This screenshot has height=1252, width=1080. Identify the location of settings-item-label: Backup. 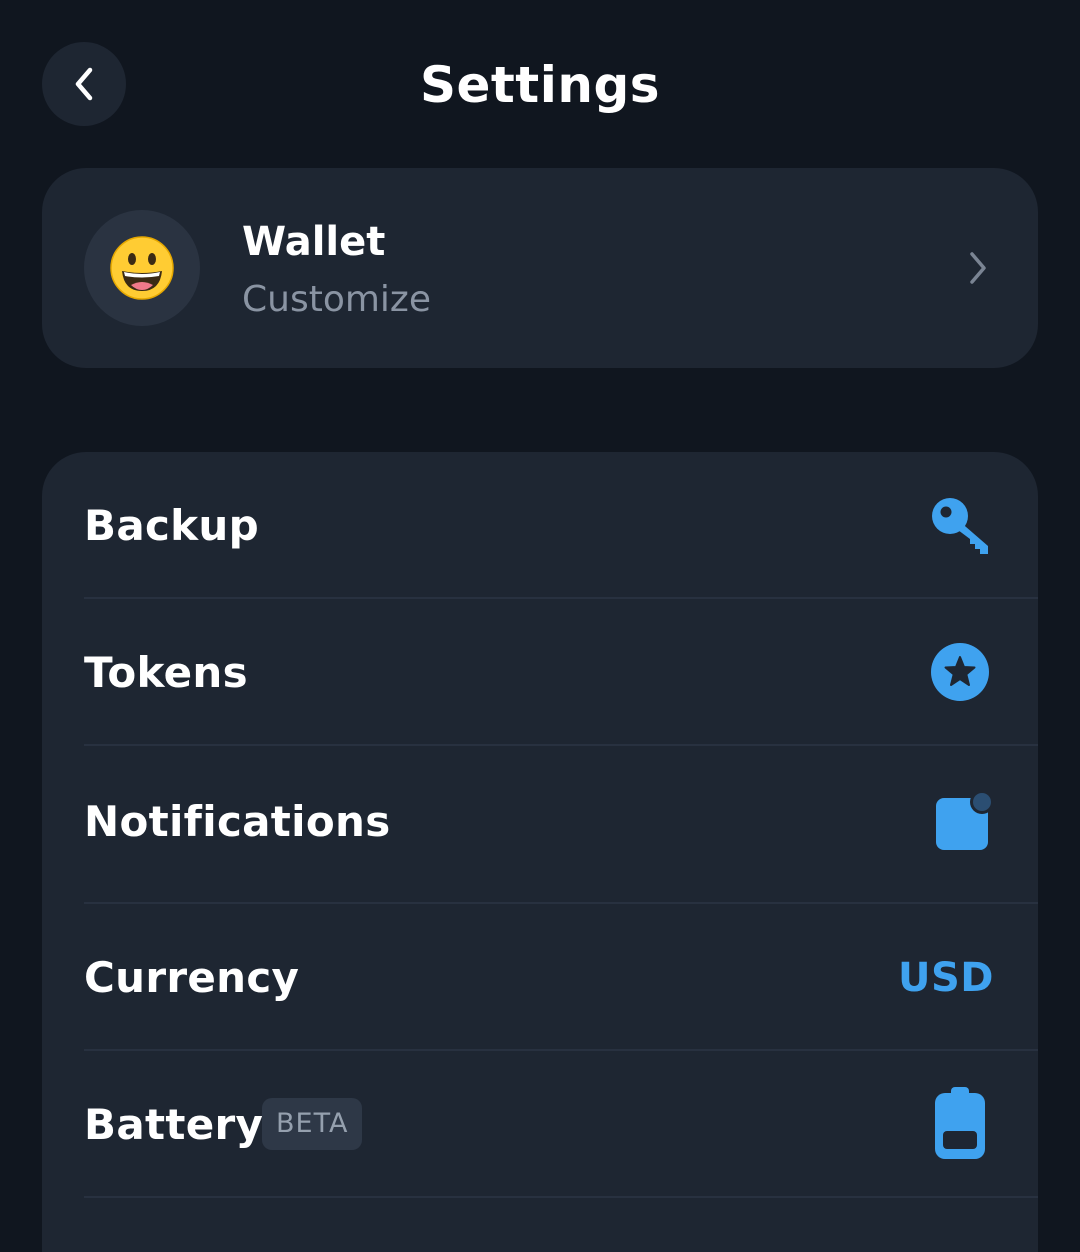
(171, 525).